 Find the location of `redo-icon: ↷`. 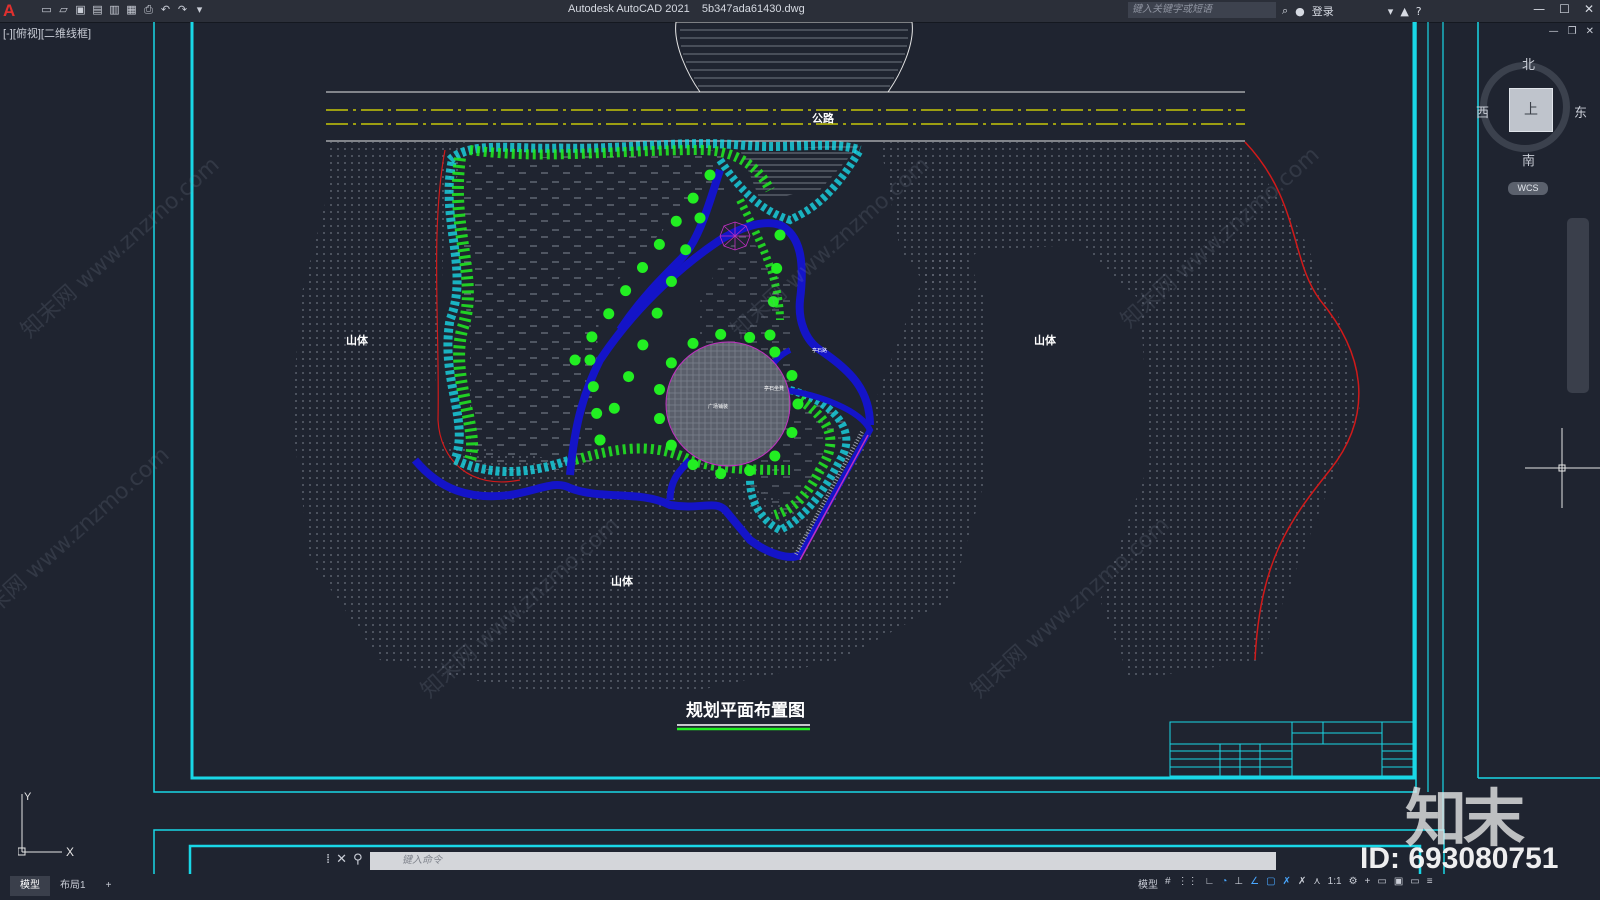

redo-icon: ↷ is located at coordinates (182, 10).